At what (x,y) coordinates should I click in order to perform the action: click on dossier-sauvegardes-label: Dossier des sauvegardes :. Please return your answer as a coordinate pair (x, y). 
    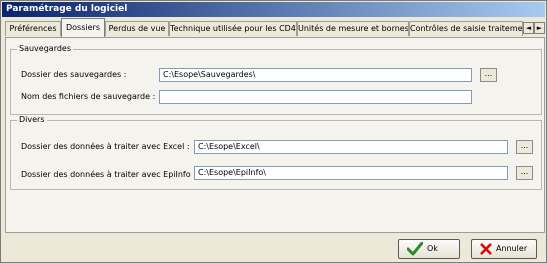
    Looking at the image, I should click on (74, 74).